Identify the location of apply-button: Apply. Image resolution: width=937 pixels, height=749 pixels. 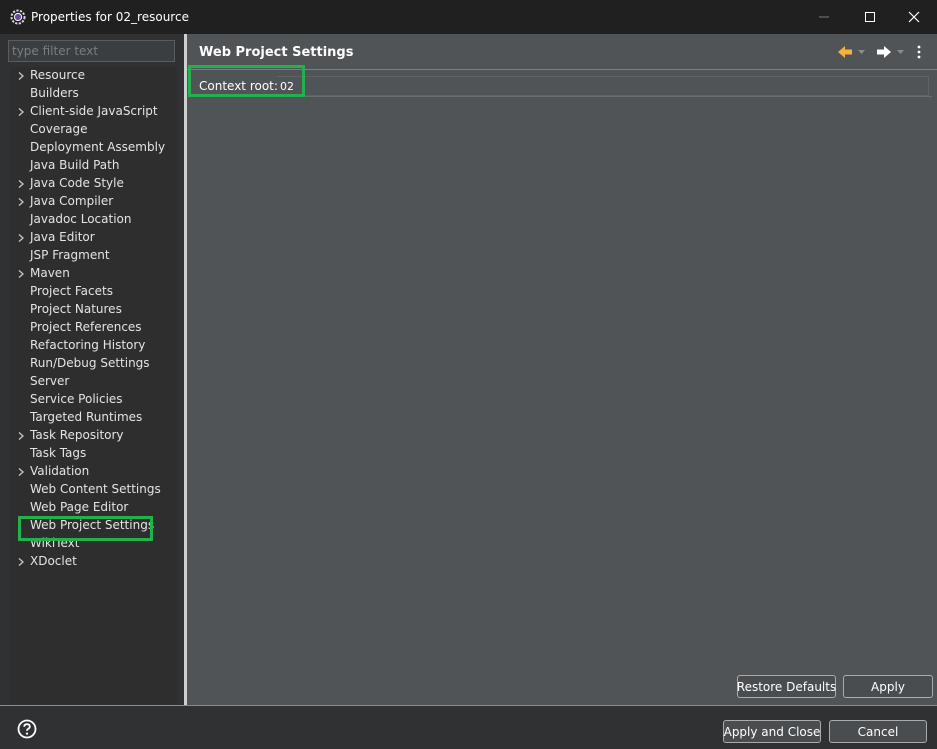
(888, 686).